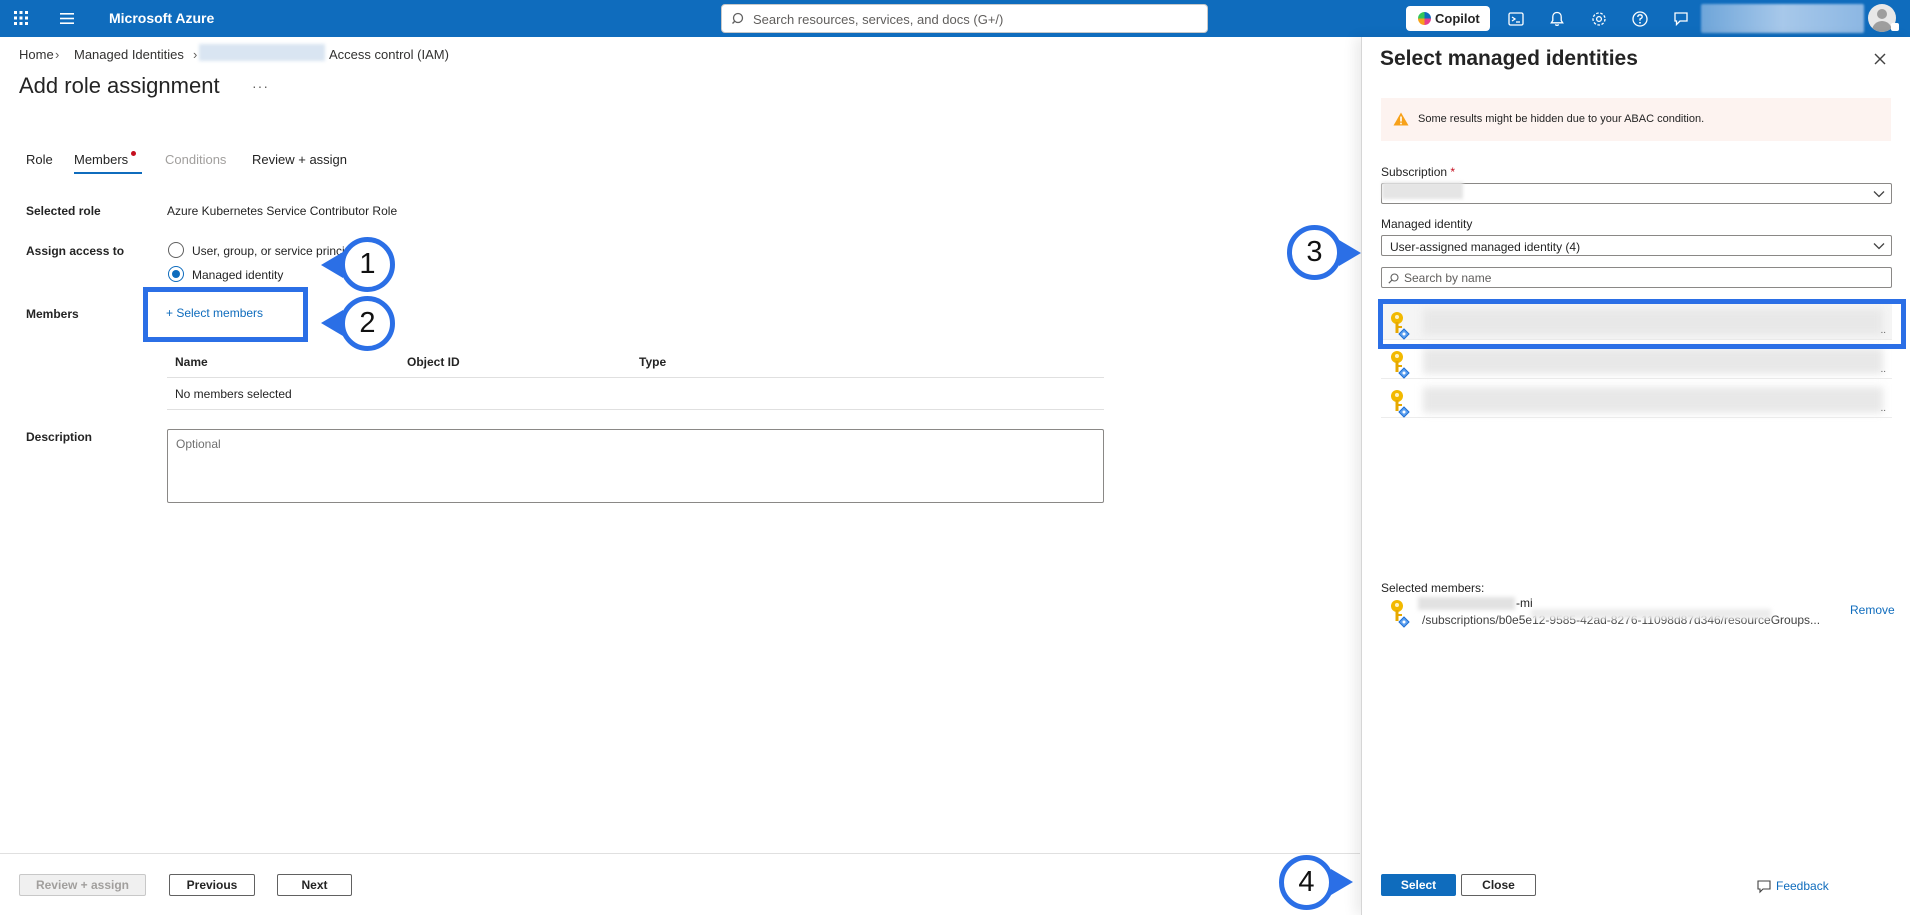 This screenshot has width=1910, height=915. I want to click on managed-identity-label: Managed identity, so click(1427, 224).